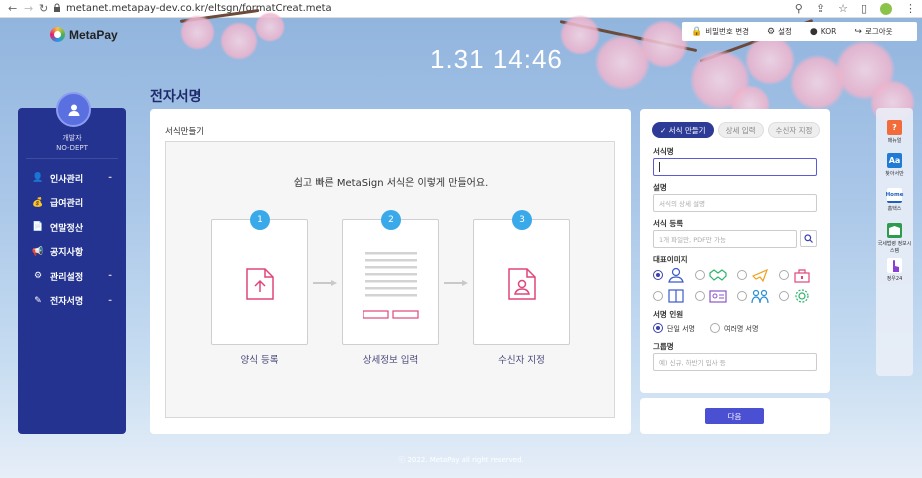 This screenshot has height=478, width=922. Describe the element at coordinates (858, 31) in the screenshot. I see `logout-icon: ↪` at that location.